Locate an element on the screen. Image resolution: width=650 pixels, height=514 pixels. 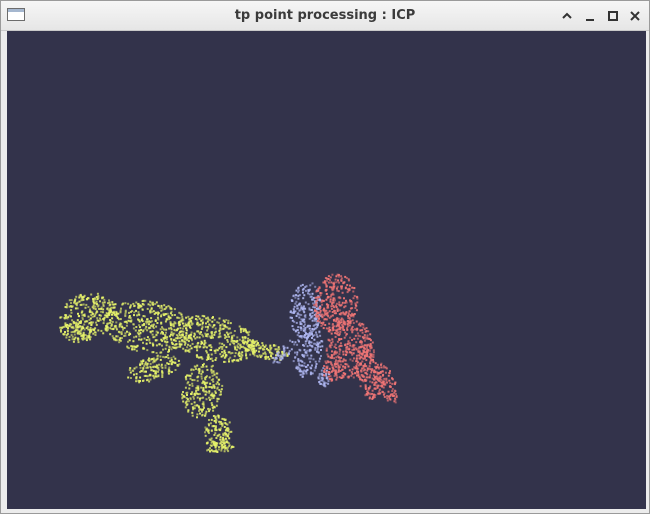
window-title: tp point processing : ICP is located at coordinates (325, 15).